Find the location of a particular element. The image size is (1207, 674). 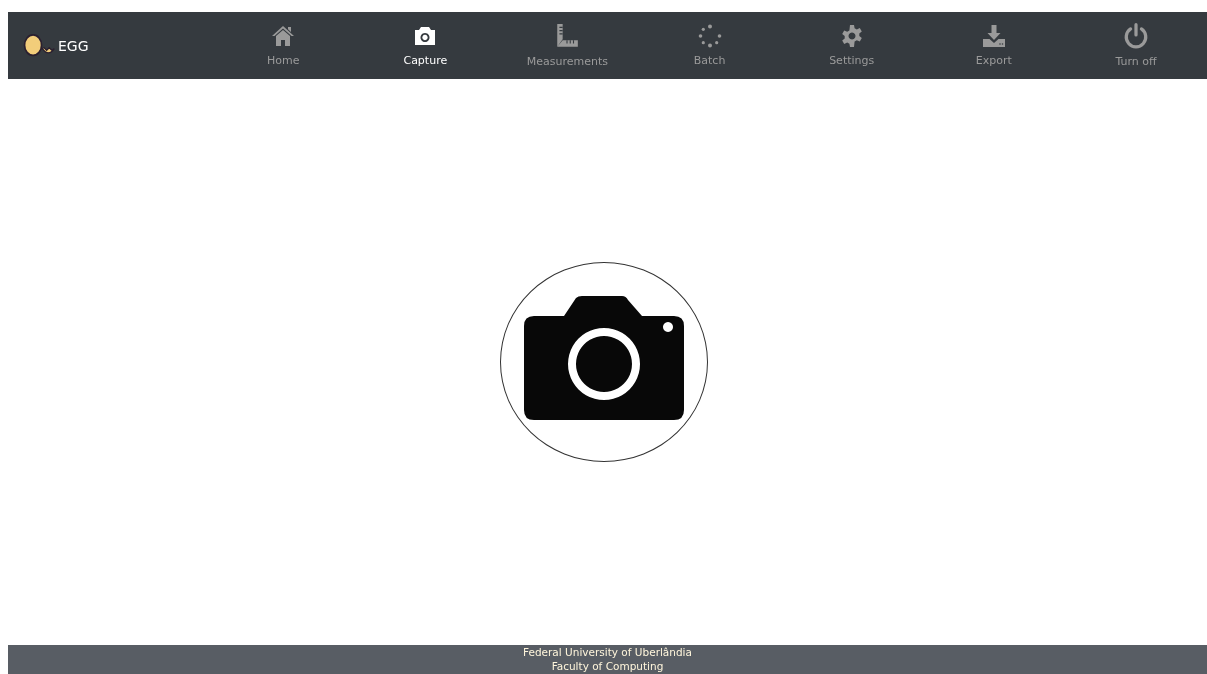

nav-tab: Batch is located at coordinates (709, 45).